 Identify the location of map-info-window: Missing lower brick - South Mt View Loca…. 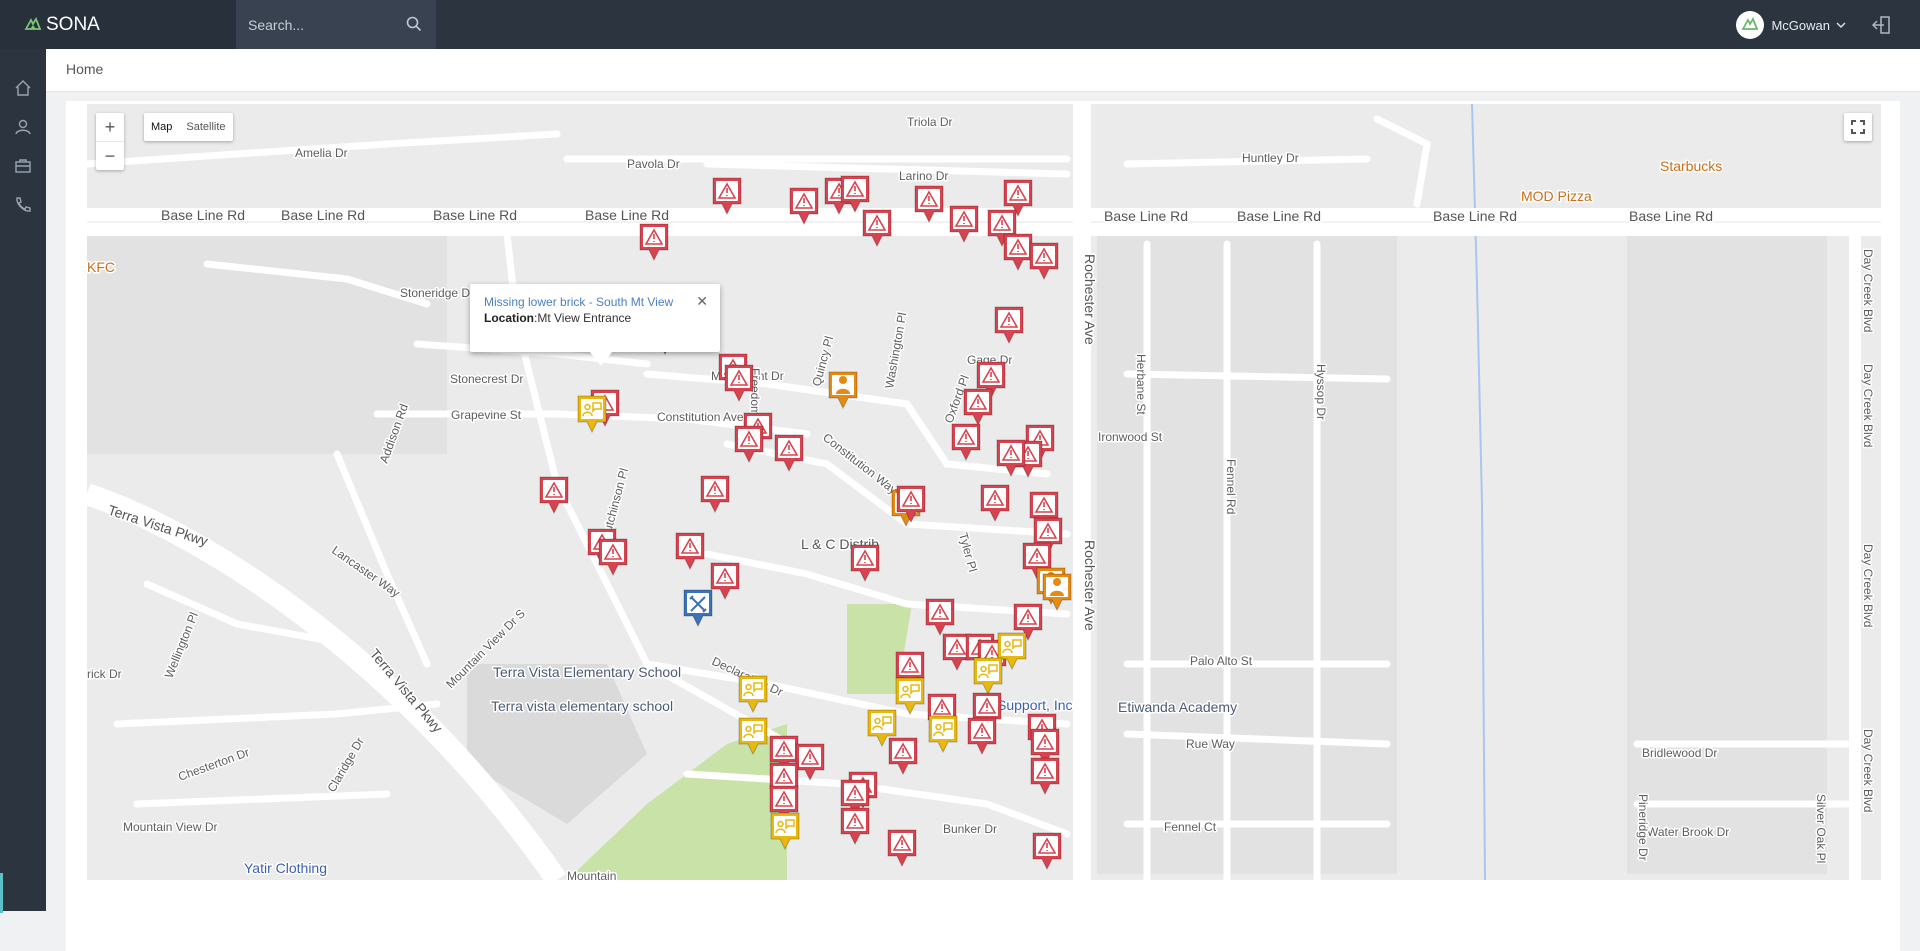
(595, 325).